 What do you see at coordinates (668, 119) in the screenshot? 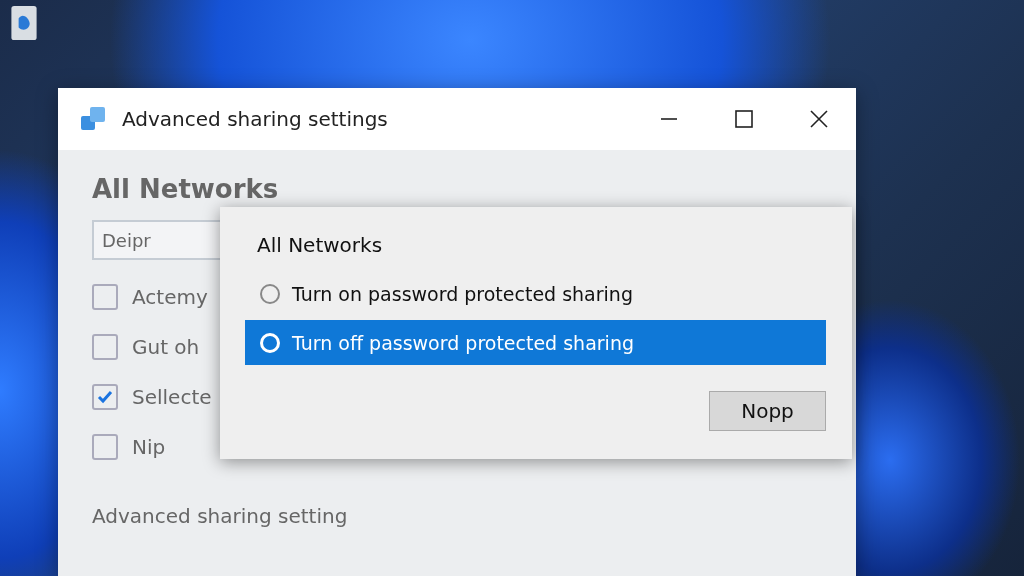
I see `minimize-icon` at bounding box center [668, 119].